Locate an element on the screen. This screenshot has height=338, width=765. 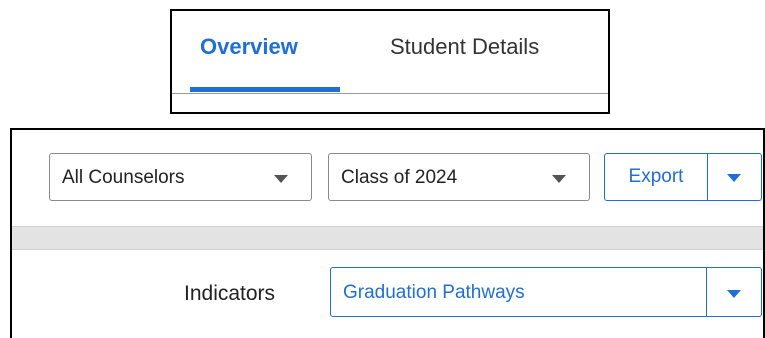
counselor-select: All Counselors is located at coordinates (180, 177).